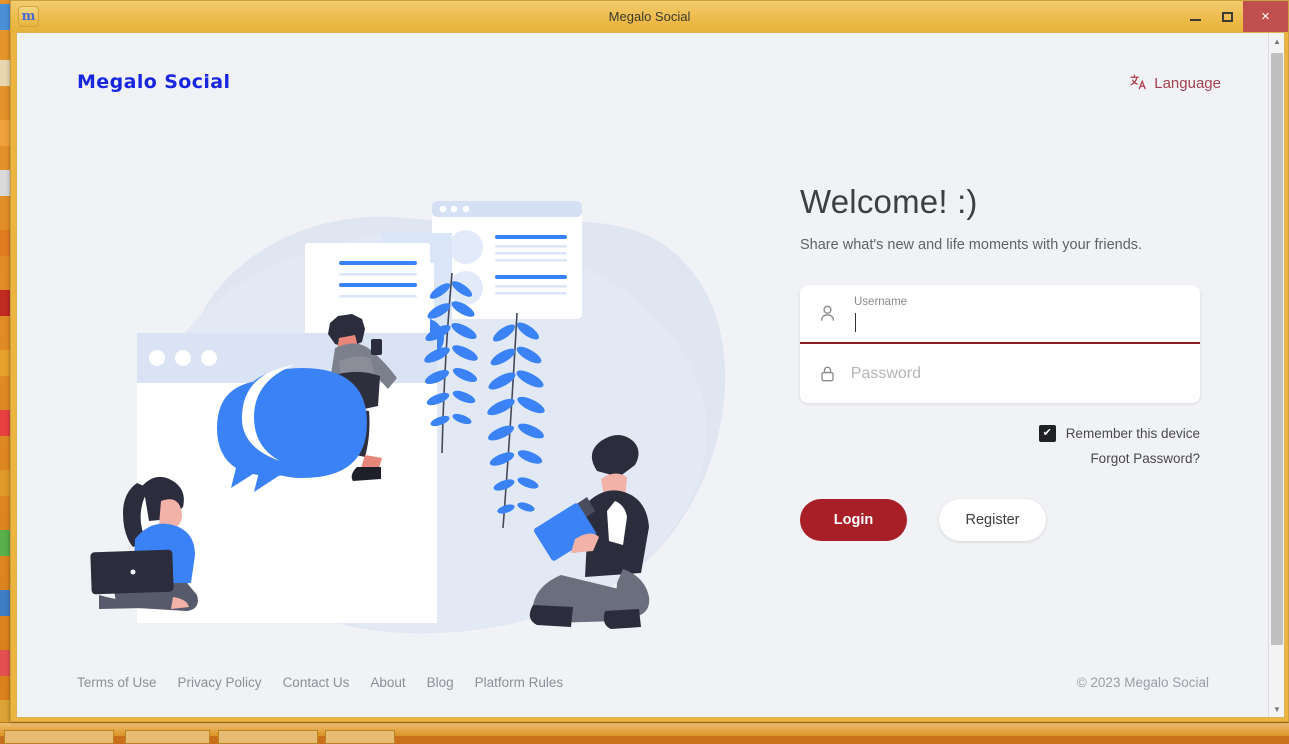 The height and width of the screenshot is (744, 1289). Describe the element at coordinates (316, 682) in the screenshot. I see `footer-link-contact: Contact Us` at that location.